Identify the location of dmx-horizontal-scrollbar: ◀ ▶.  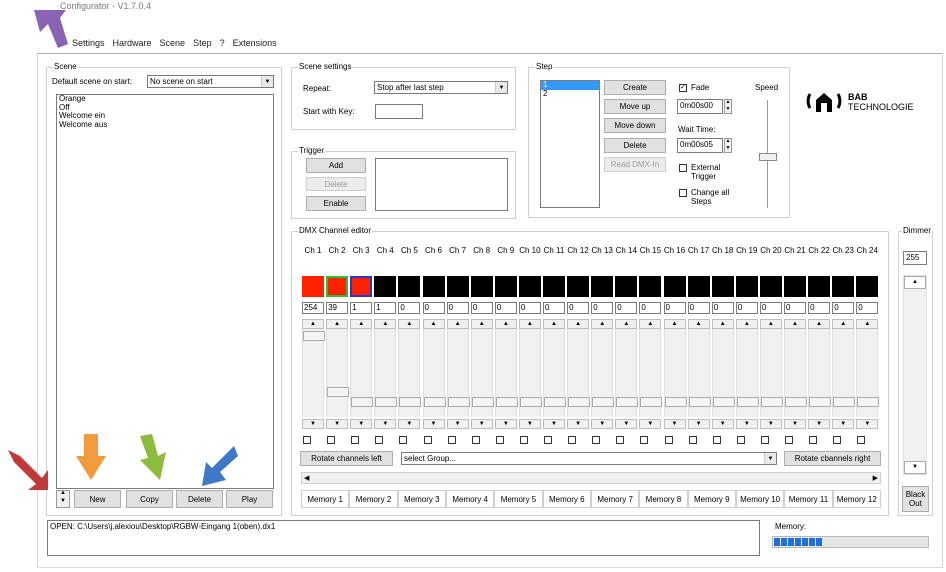
(591, 478).